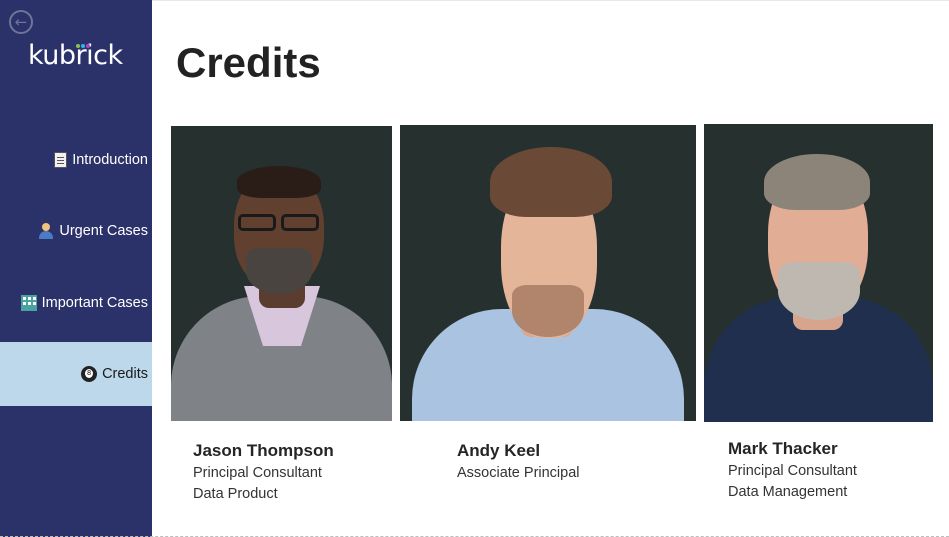  Describe the element at coordinates (235, 494) in the screenshot. I see `person-department: Data Product` at that location.